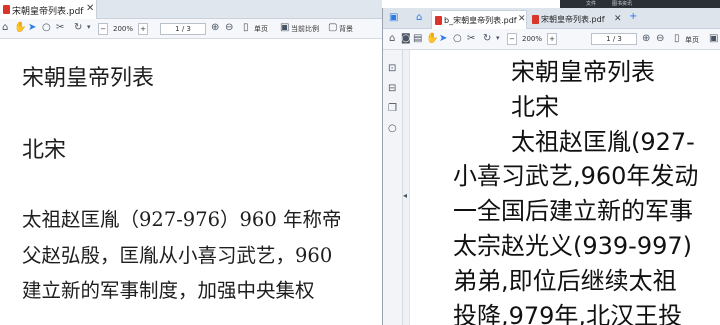  What do you see at coordinates (392, 129) in the screenshot?
I see `comment-icon: ○` at bounding box center [392, 129].